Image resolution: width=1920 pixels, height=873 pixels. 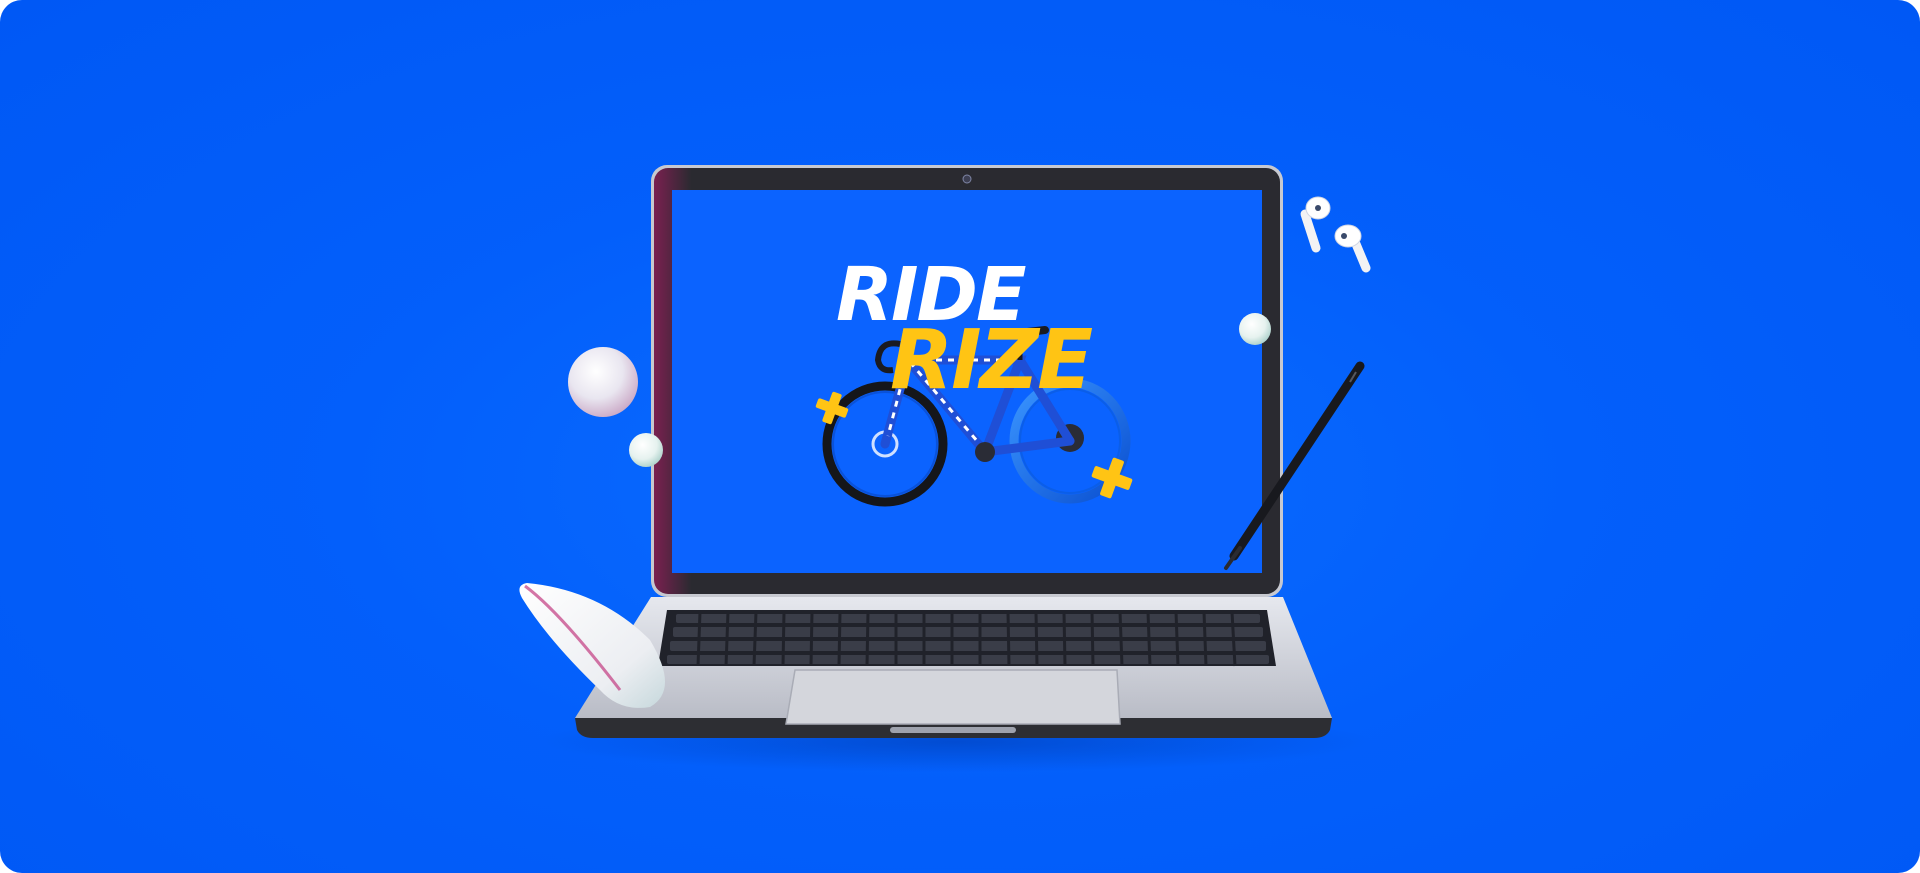 What do you see at coordinates (603, 382) in the screenshot?
I see `pearl-sphere-large` at bounding box center [603, 382].